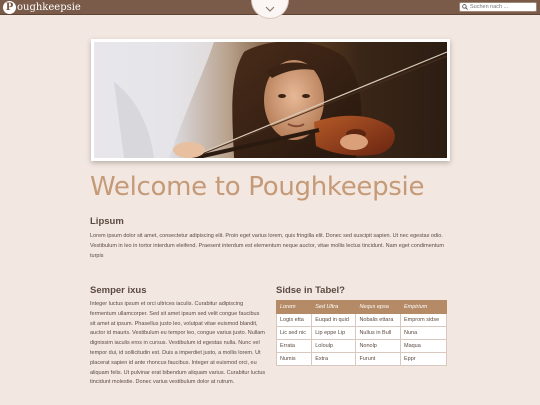 The image size is (540, 405). What do you see at coordinates (257, 187) in the screenshot?
I see `page-title: Welcome to Poughkeepsie` at bounding box center [257, 187].